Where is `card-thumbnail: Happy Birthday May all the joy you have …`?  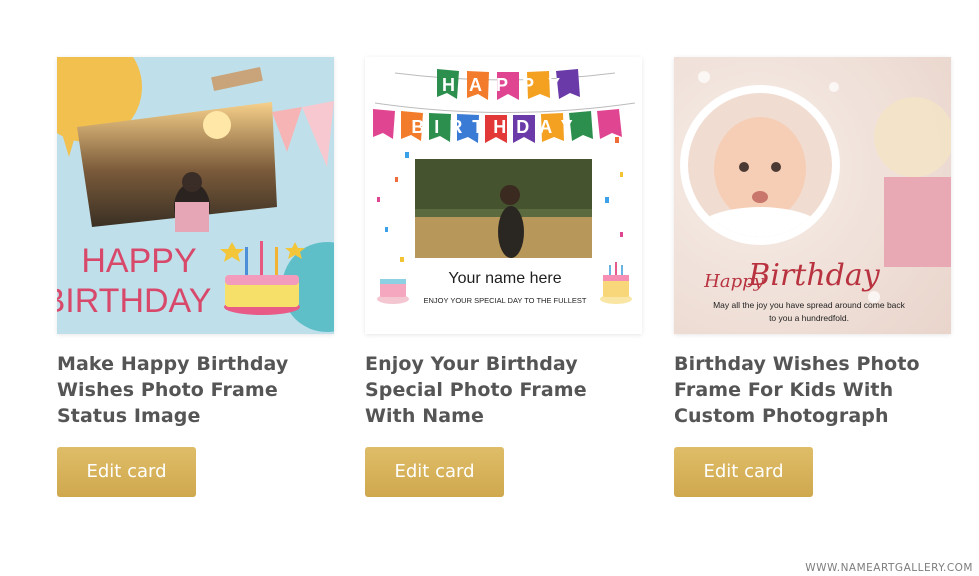
card-thumbnail: Happy Birthday May all the joy you have … is located at coordinates (812, 195).